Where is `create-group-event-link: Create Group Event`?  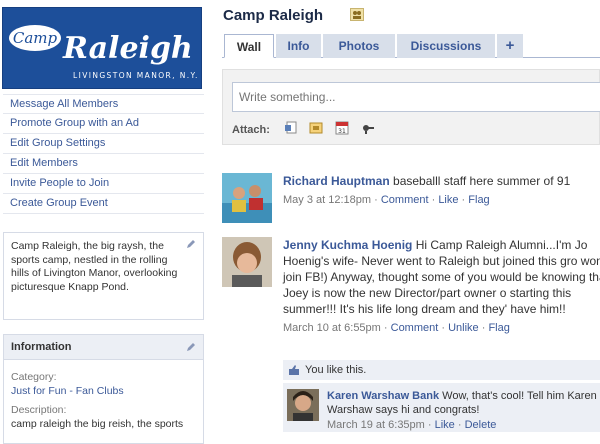 create-group-event-link: Create Group Event is located at coordinates (103, 204).